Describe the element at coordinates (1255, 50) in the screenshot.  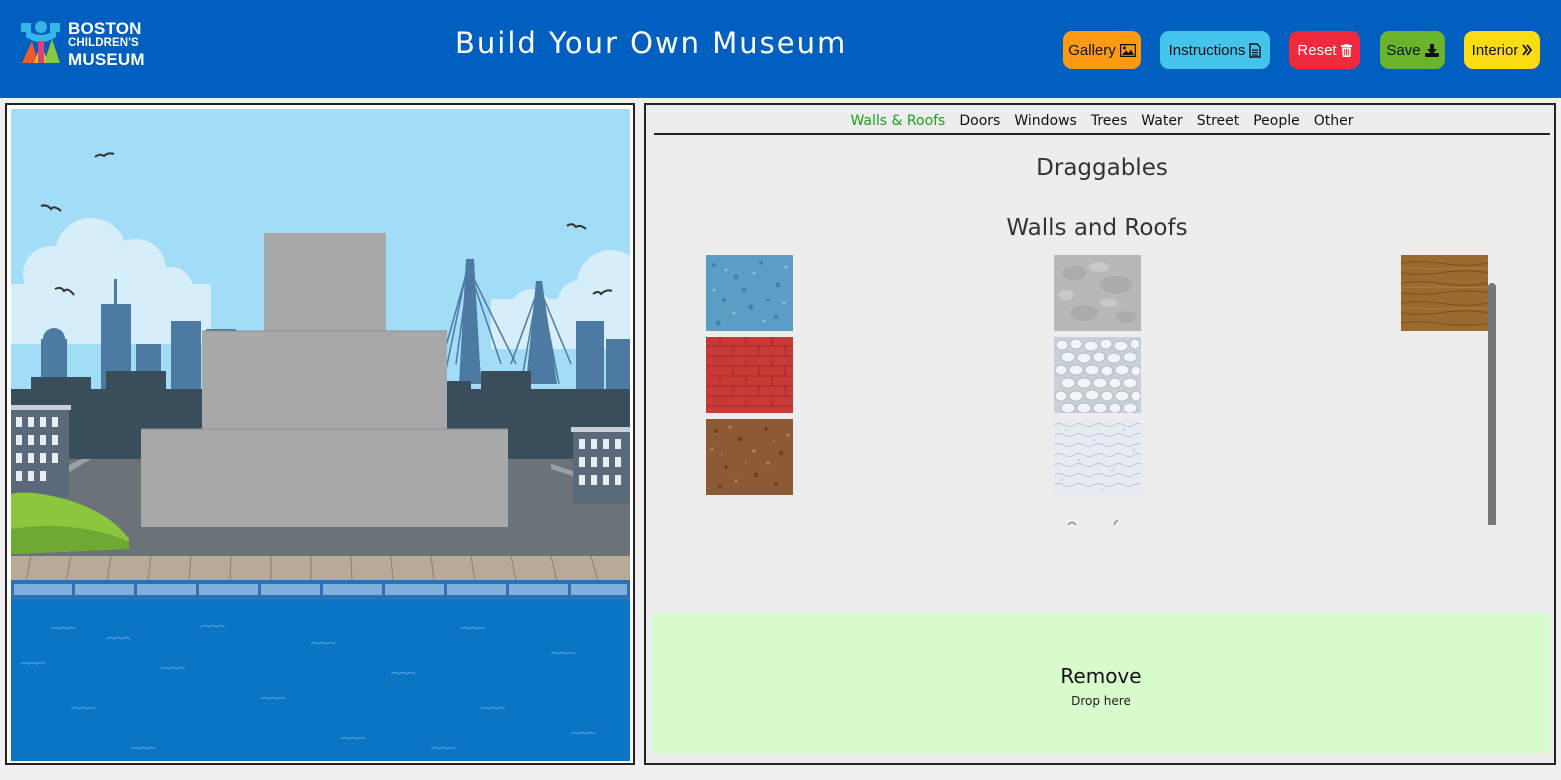
I see `document-icon` at that location.